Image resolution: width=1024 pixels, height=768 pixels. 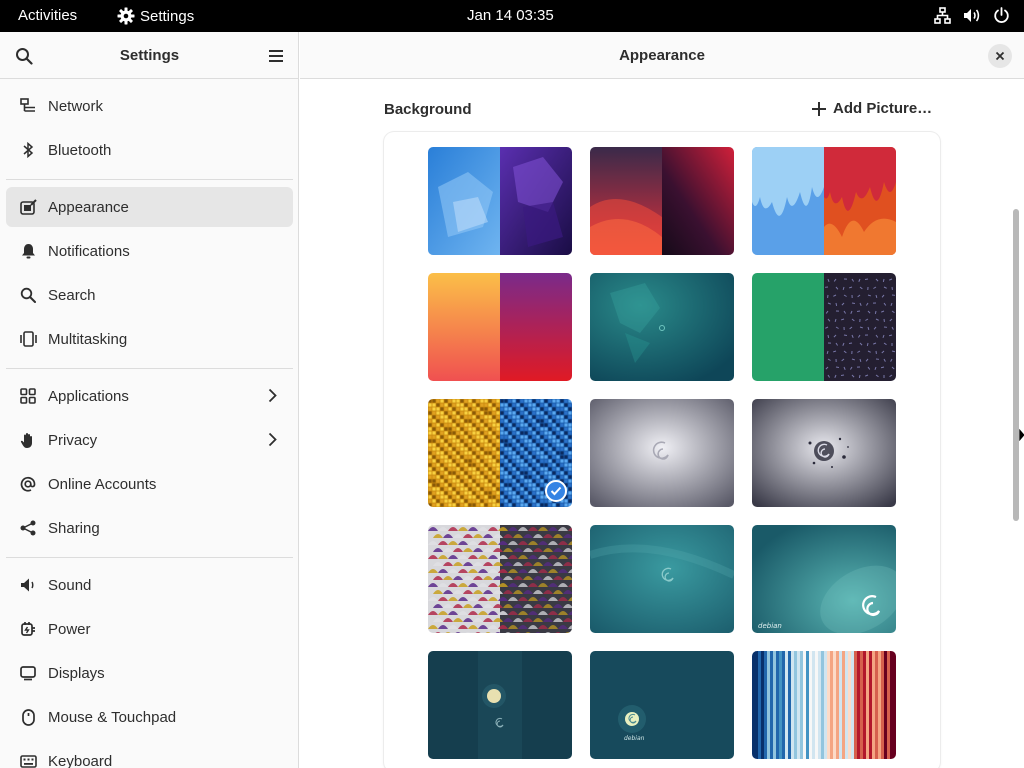 I want to click on selected-checkmark-icon, so click(x=556, y=491).